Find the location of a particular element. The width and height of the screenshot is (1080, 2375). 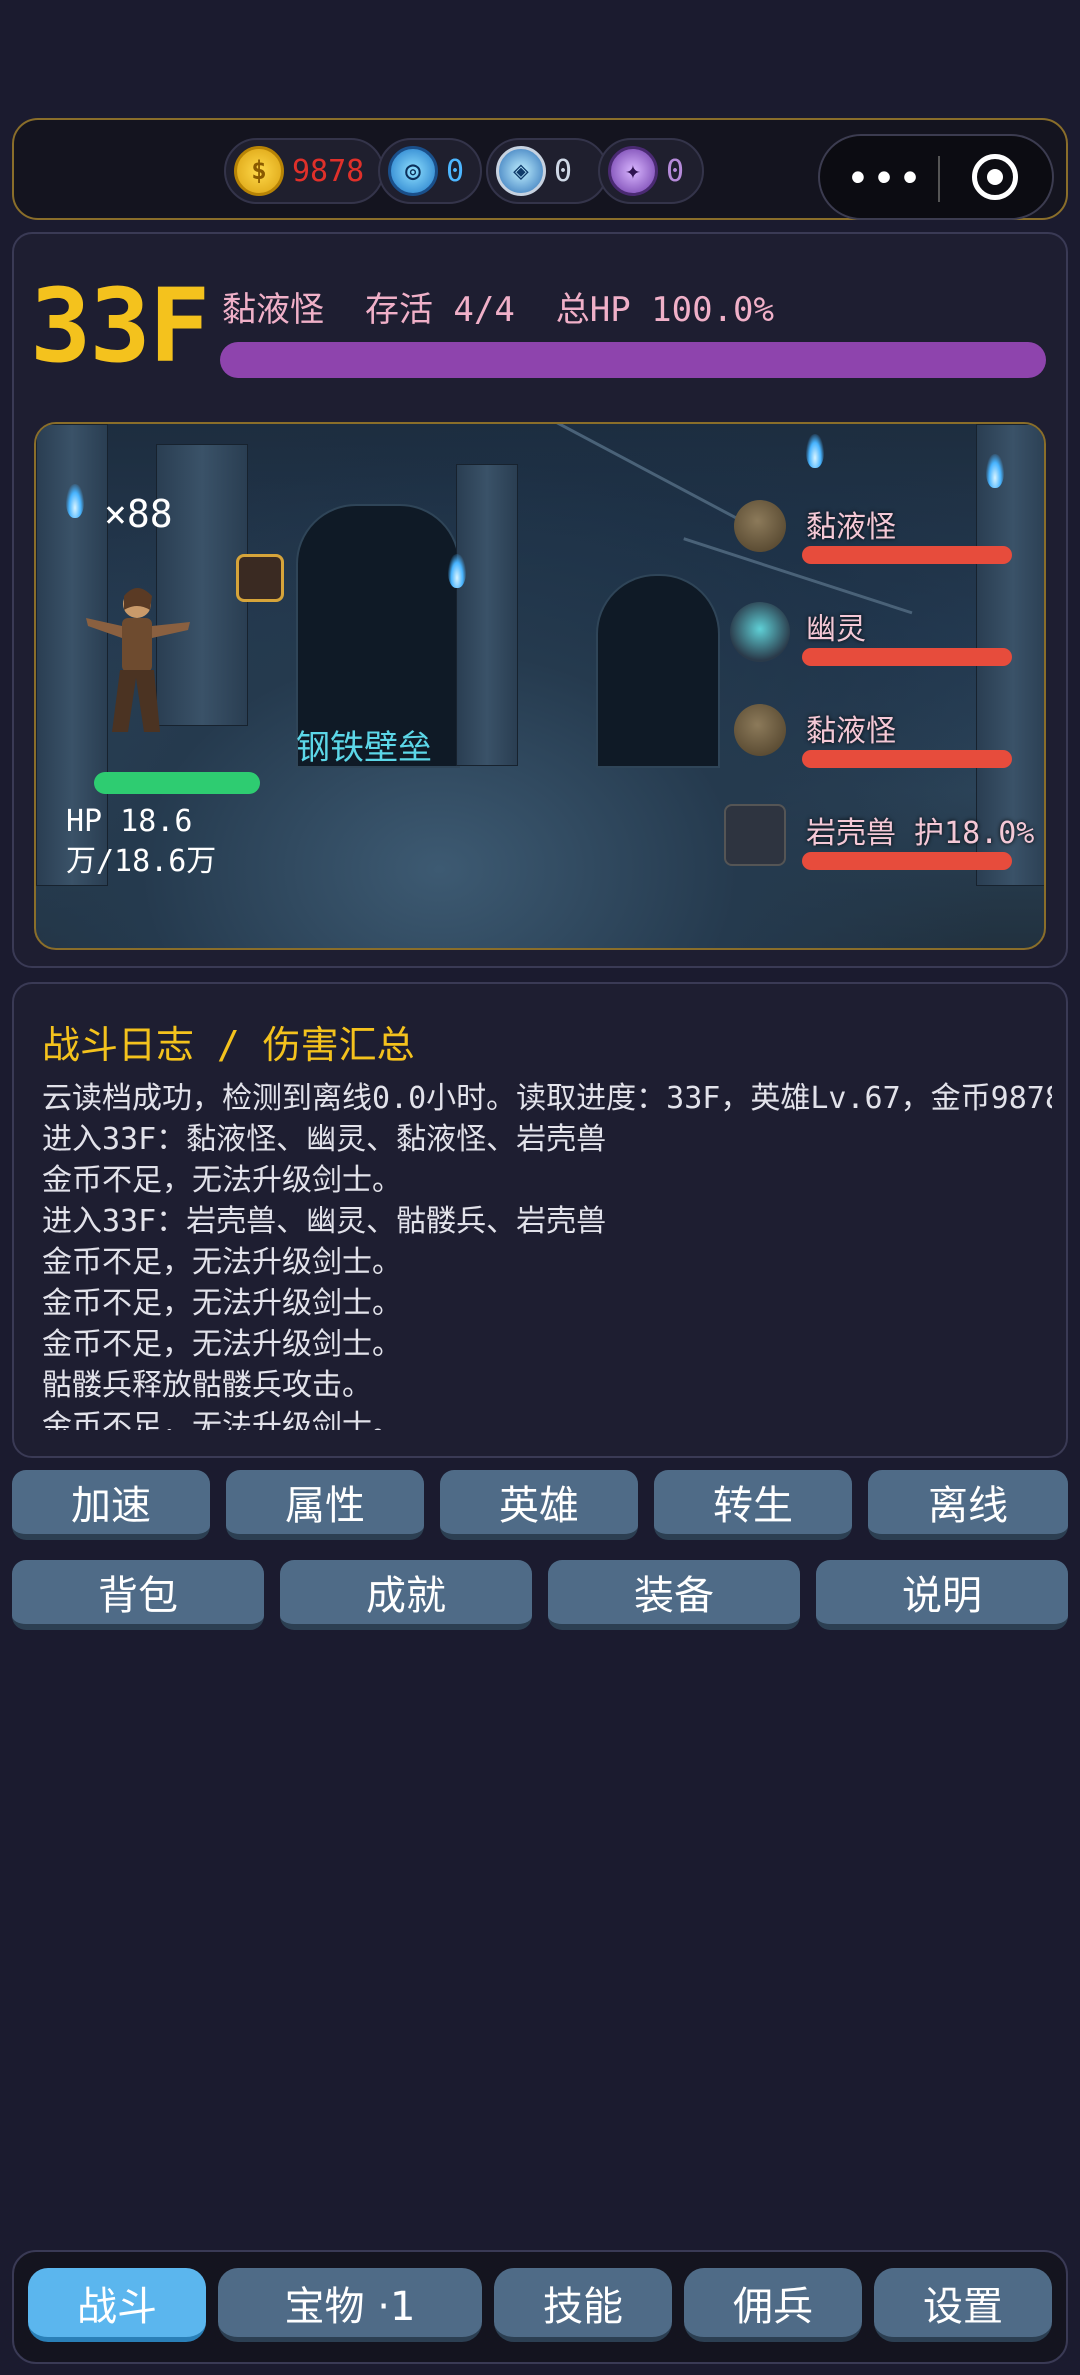

staircase is located at coordinates (636, 482).